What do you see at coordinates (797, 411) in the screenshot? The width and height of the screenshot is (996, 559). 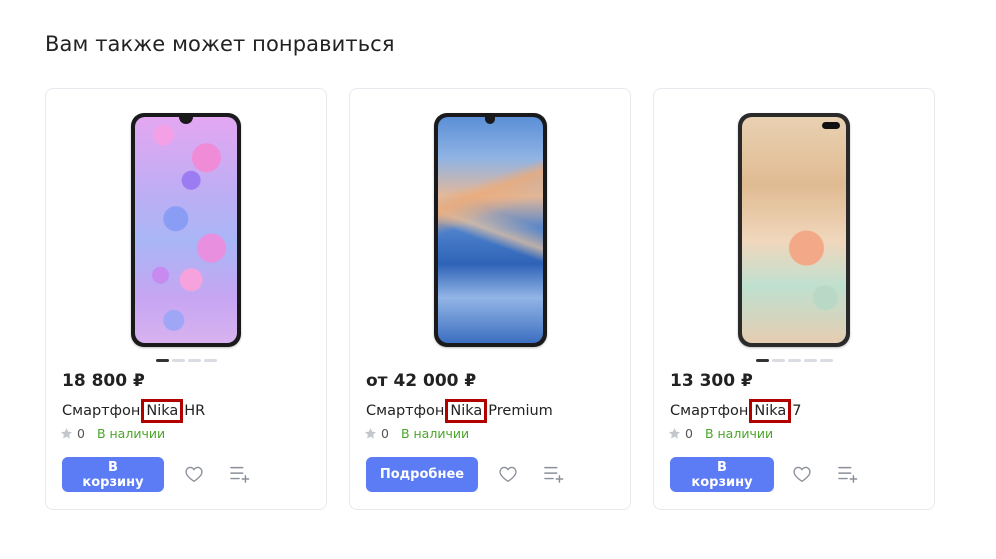 I see `product-name-suffix: 7` at bounding box center [797, 411].